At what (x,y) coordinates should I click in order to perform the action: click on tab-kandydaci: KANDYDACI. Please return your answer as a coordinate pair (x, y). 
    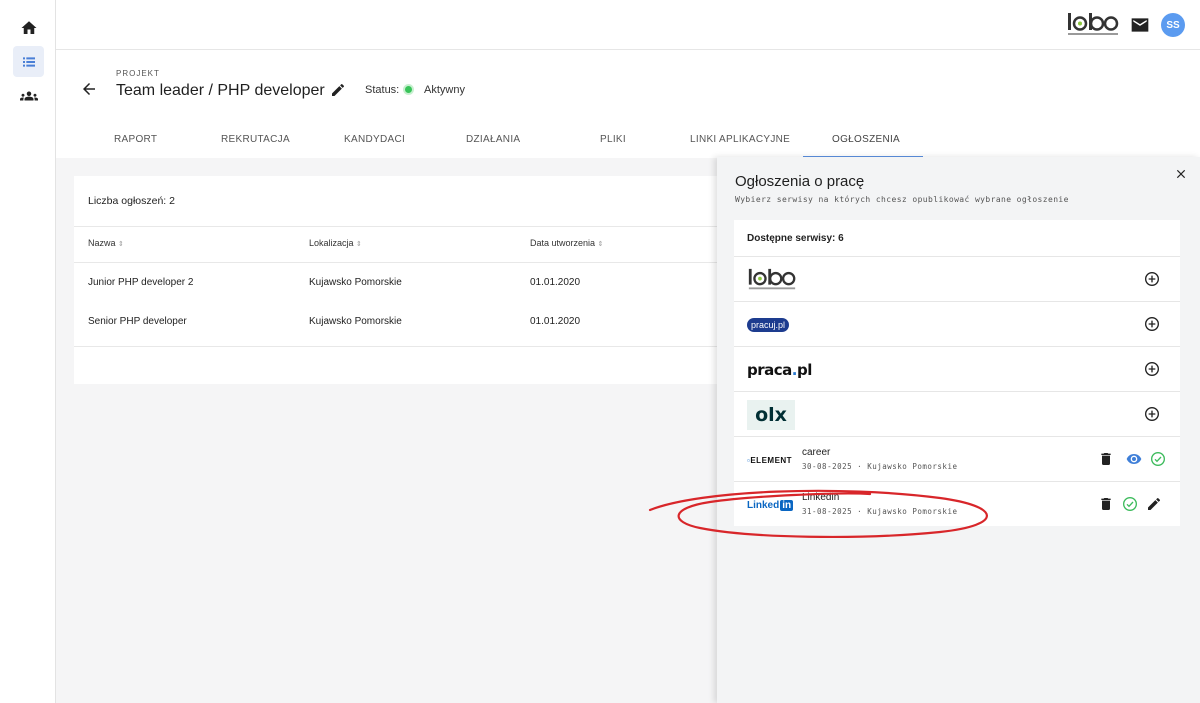
    Looking at the image, I should click on (374, 139).